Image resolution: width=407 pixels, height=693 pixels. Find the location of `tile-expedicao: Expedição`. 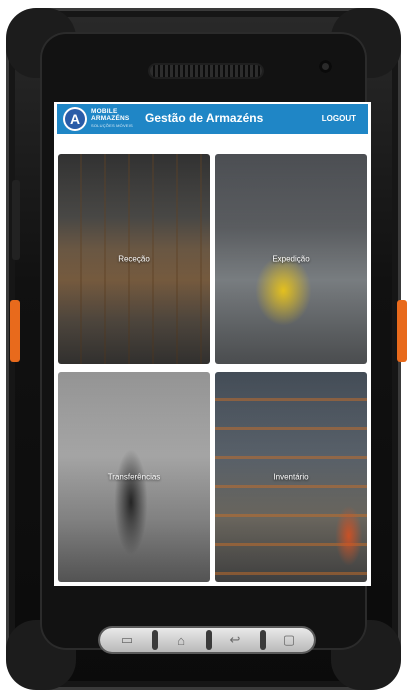

tile-expedicao: Expedição is located at coordinates (291, 259).